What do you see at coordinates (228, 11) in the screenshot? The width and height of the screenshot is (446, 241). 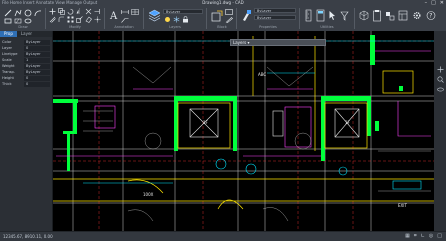 I see `create-block-icon` at bounding box center [228, 11].